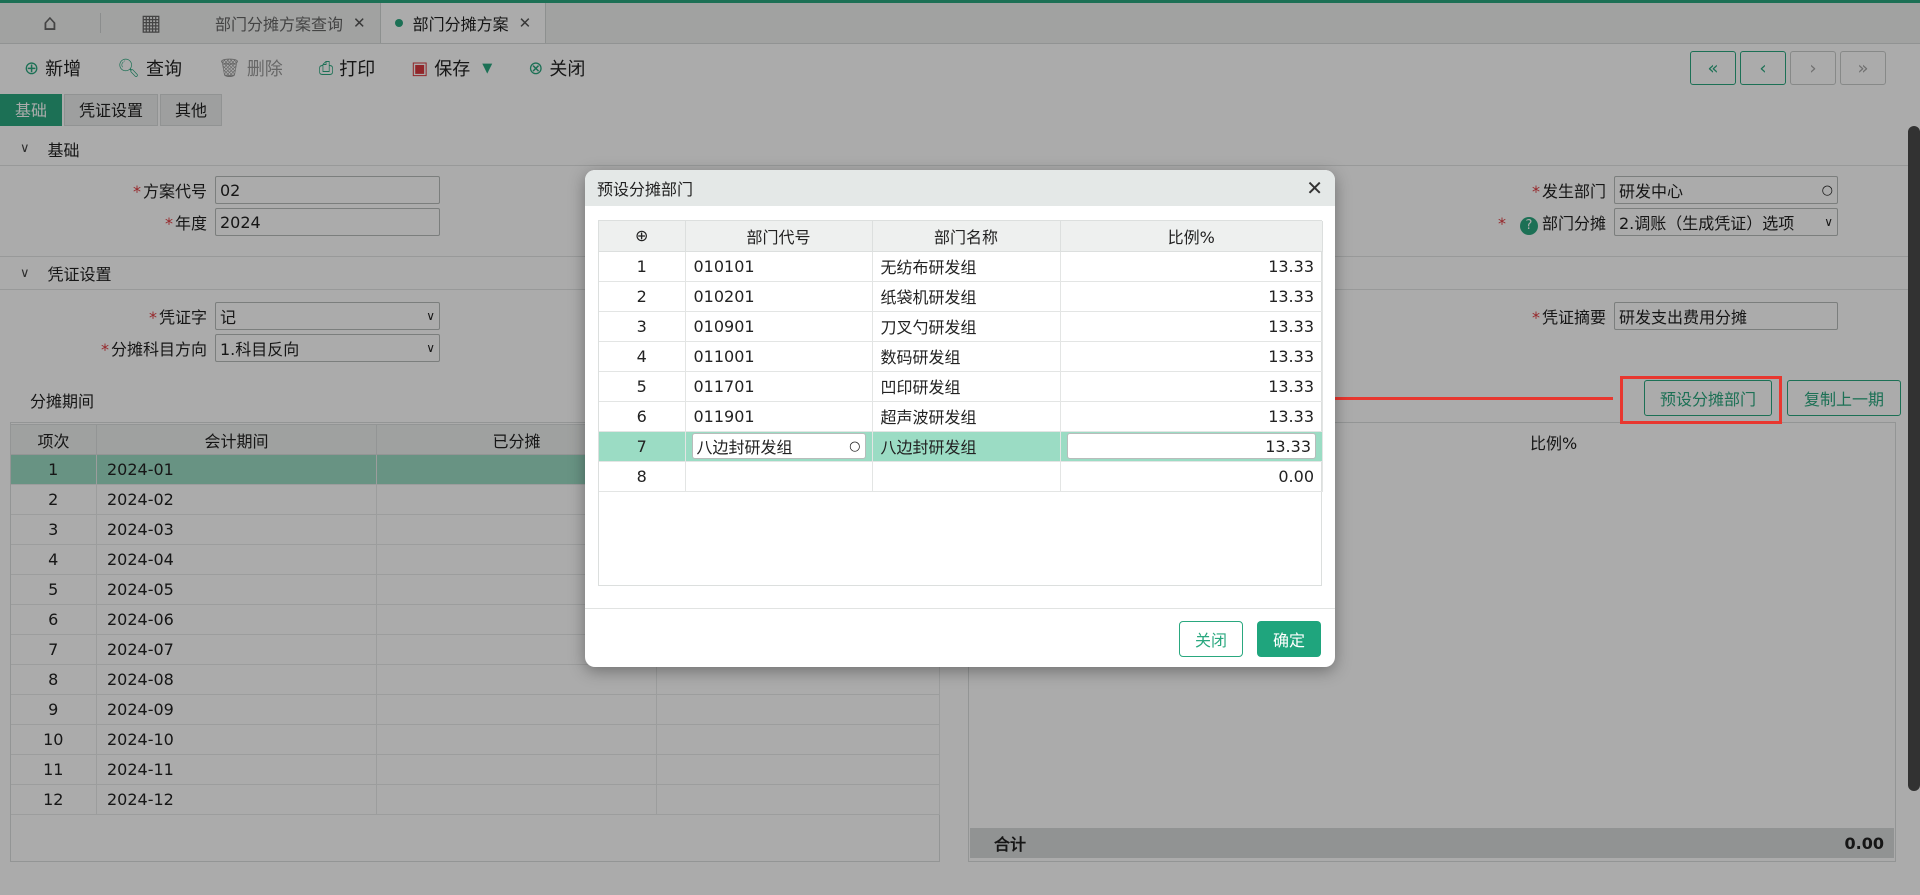 Image resolution: width=1920 pixels, height=895 pixels. What do you see at coordinates (1470, 398) in the screenshot?
I see `annotation-arrow` at bounding box center [1470, 398].